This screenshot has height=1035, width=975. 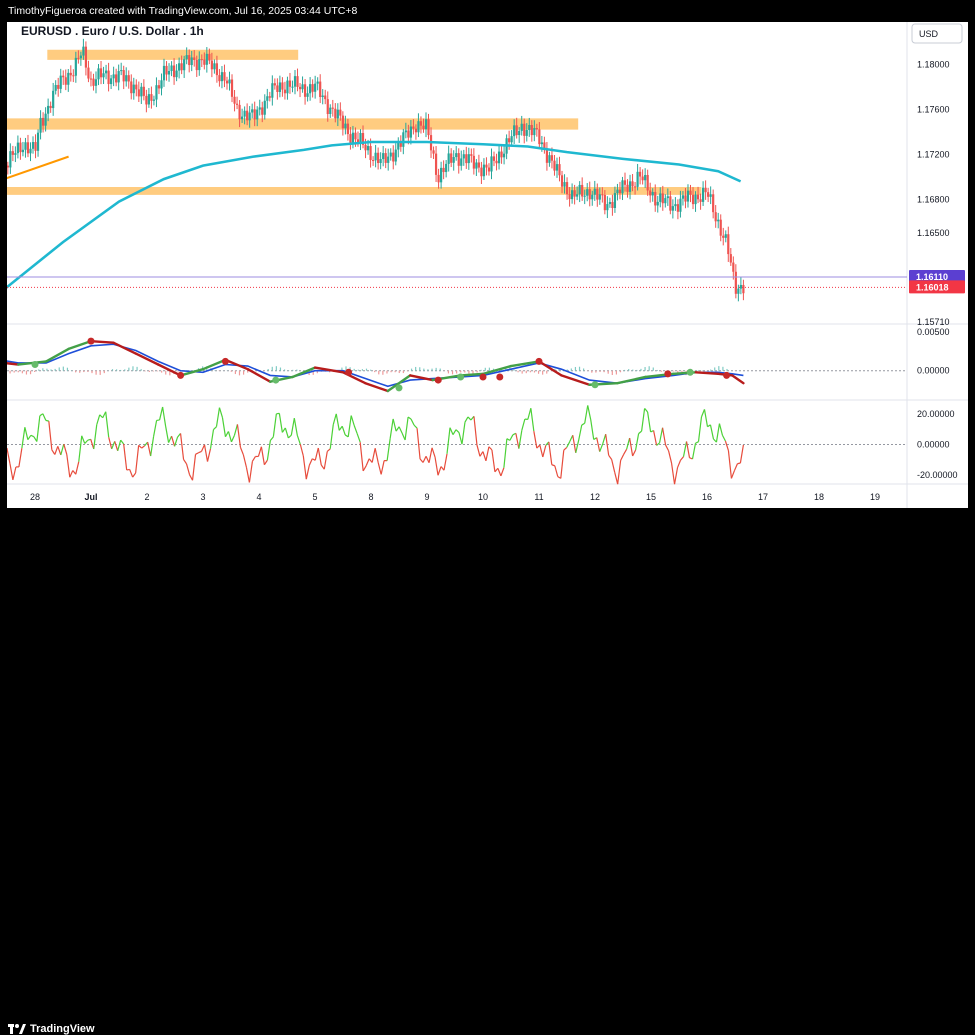 I want to click on tradingview-logo: TradingView, so click(x=51, y=1029).